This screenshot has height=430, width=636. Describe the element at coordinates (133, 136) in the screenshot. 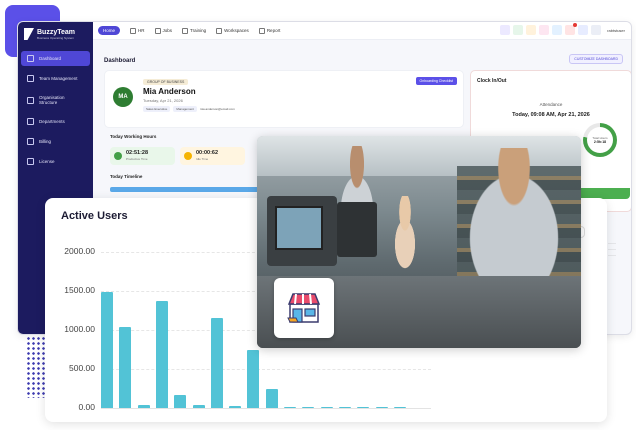

I see `working-hours-title: Today Working Hours` at that location.